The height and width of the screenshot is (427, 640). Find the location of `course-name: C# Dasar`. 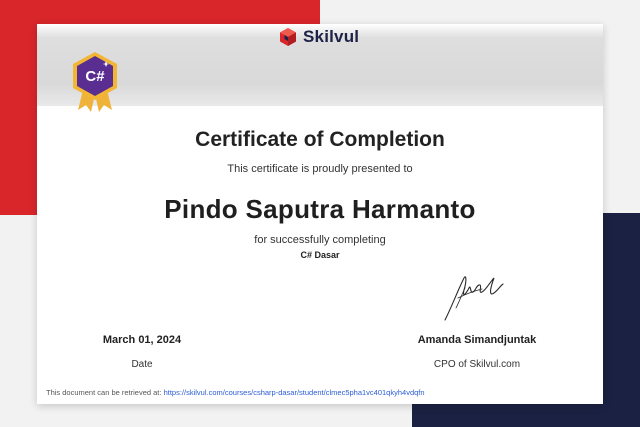

course-name: C# Dasar is located at coordinates (320, 255).